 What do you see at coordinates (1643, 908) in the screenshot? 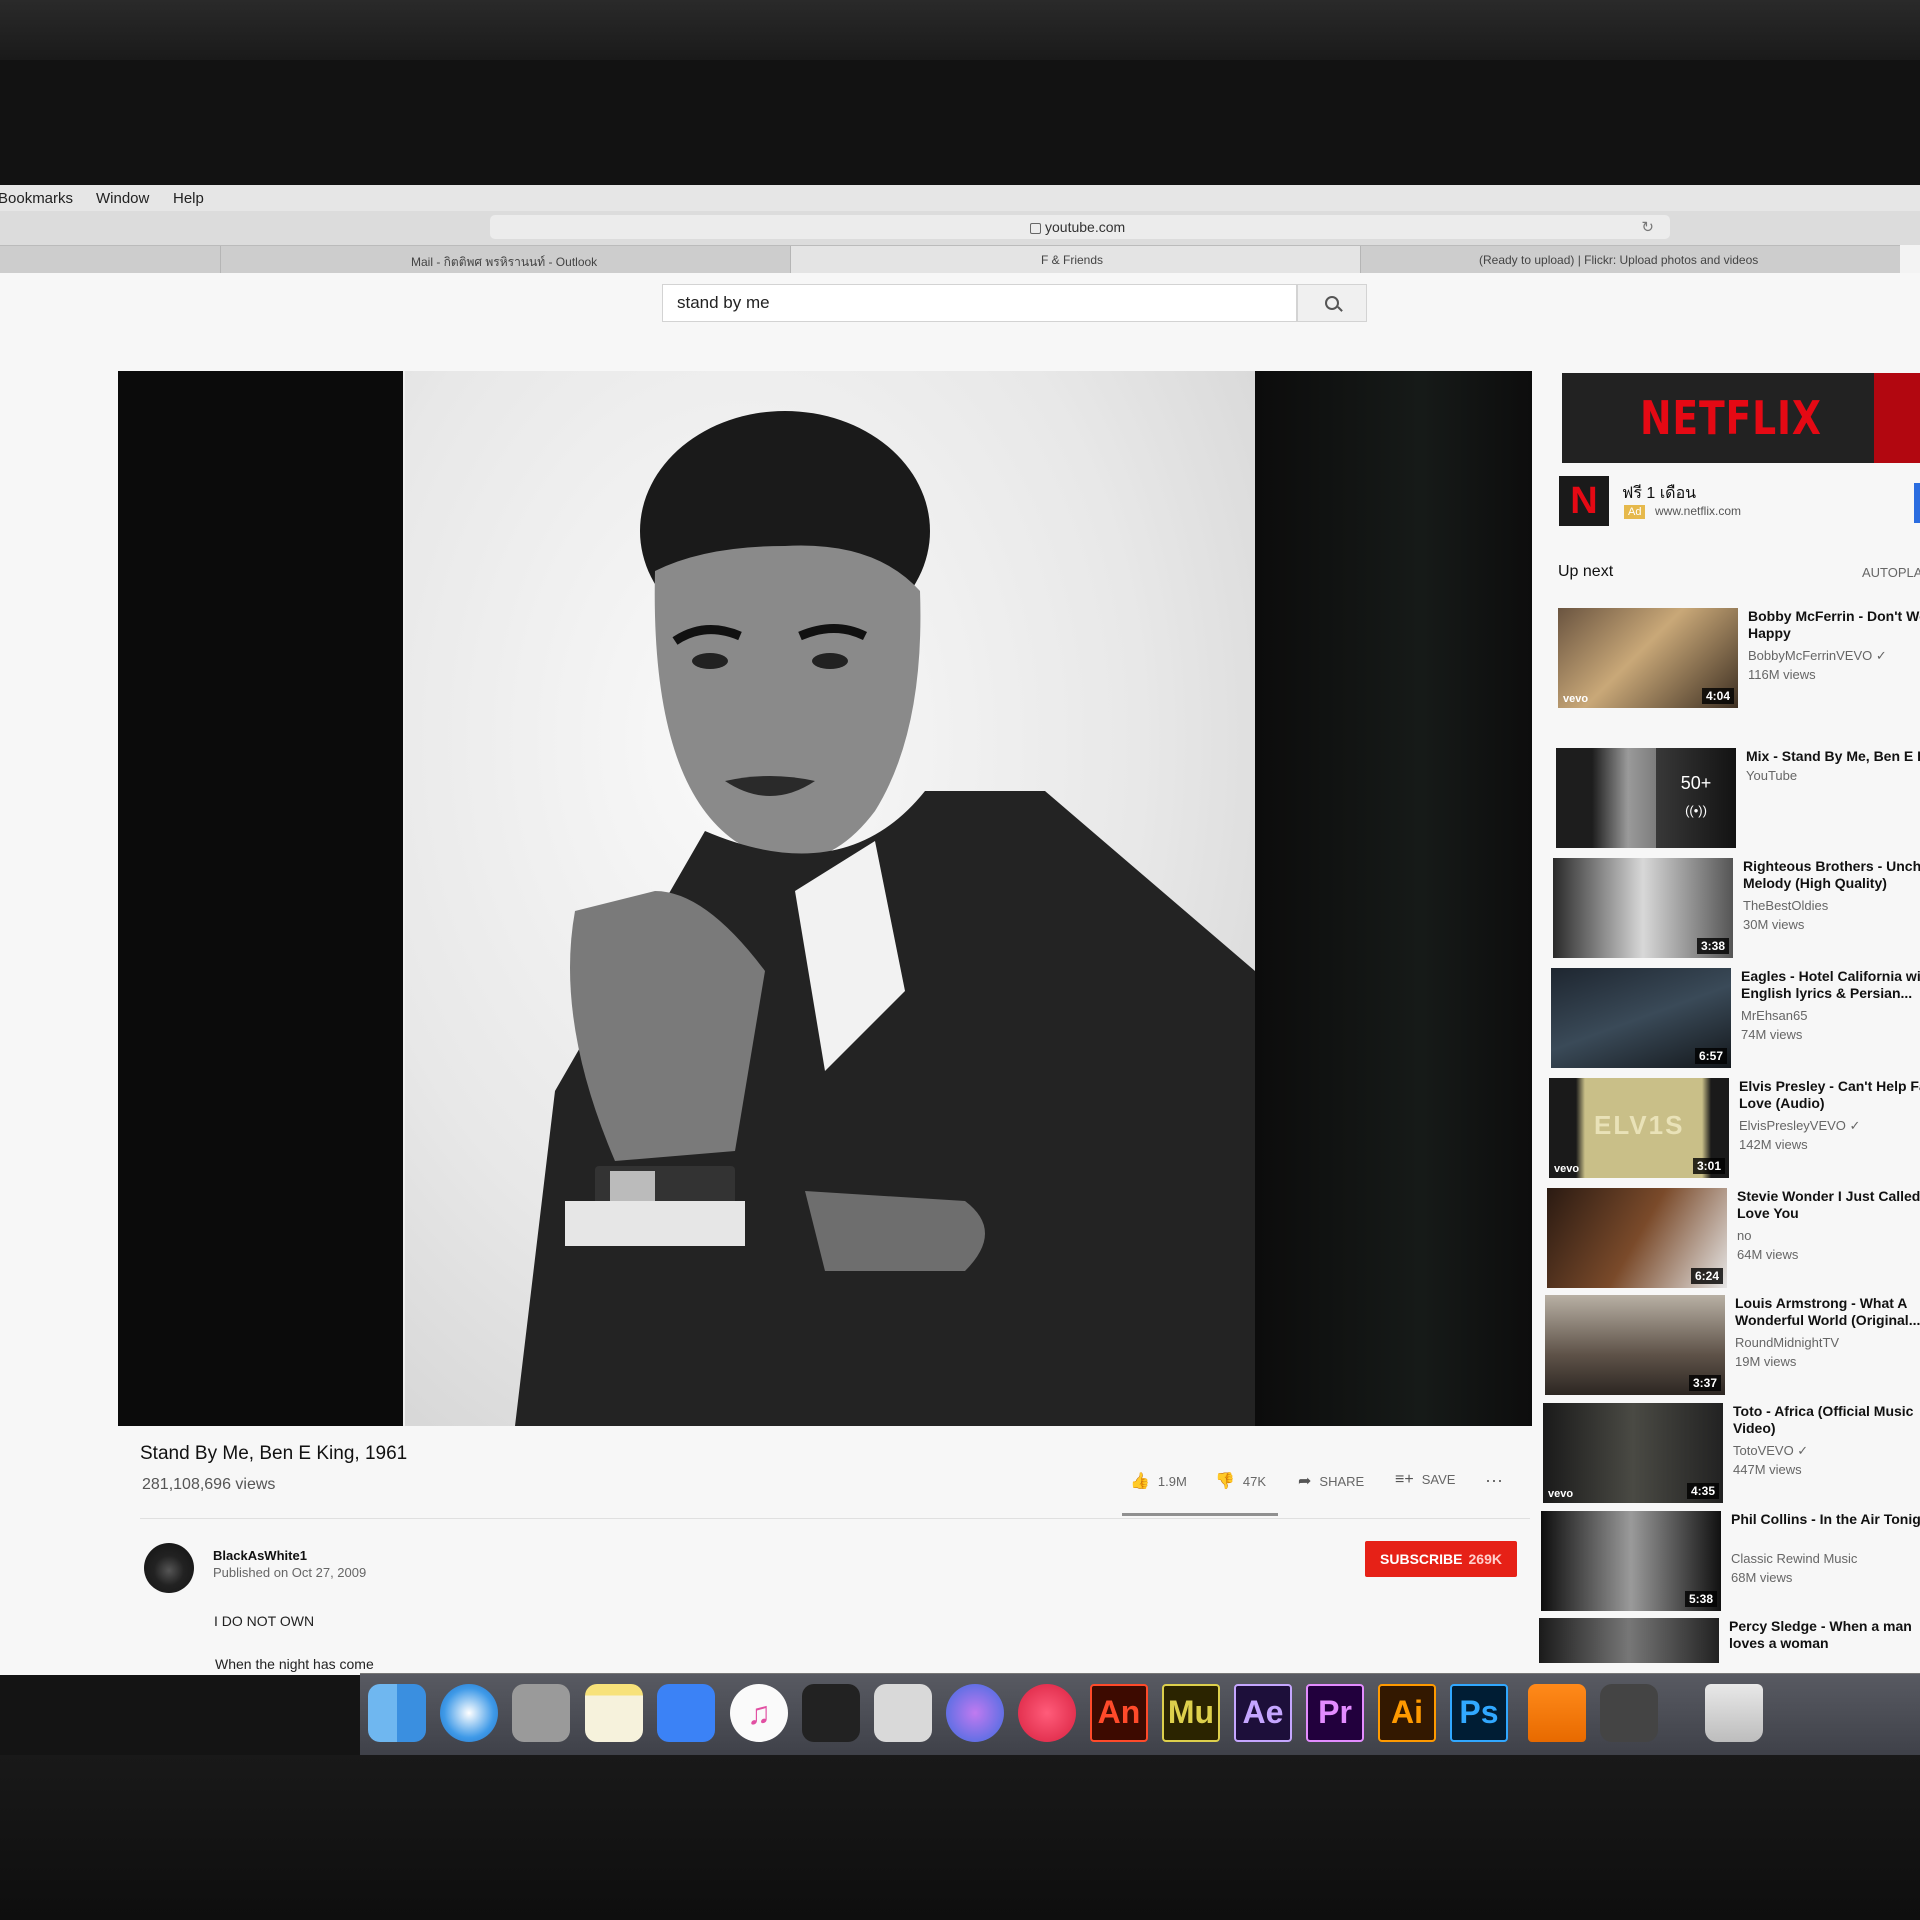
I see `video-thumbnail: 3:38` at bounding box center [1643, 908].